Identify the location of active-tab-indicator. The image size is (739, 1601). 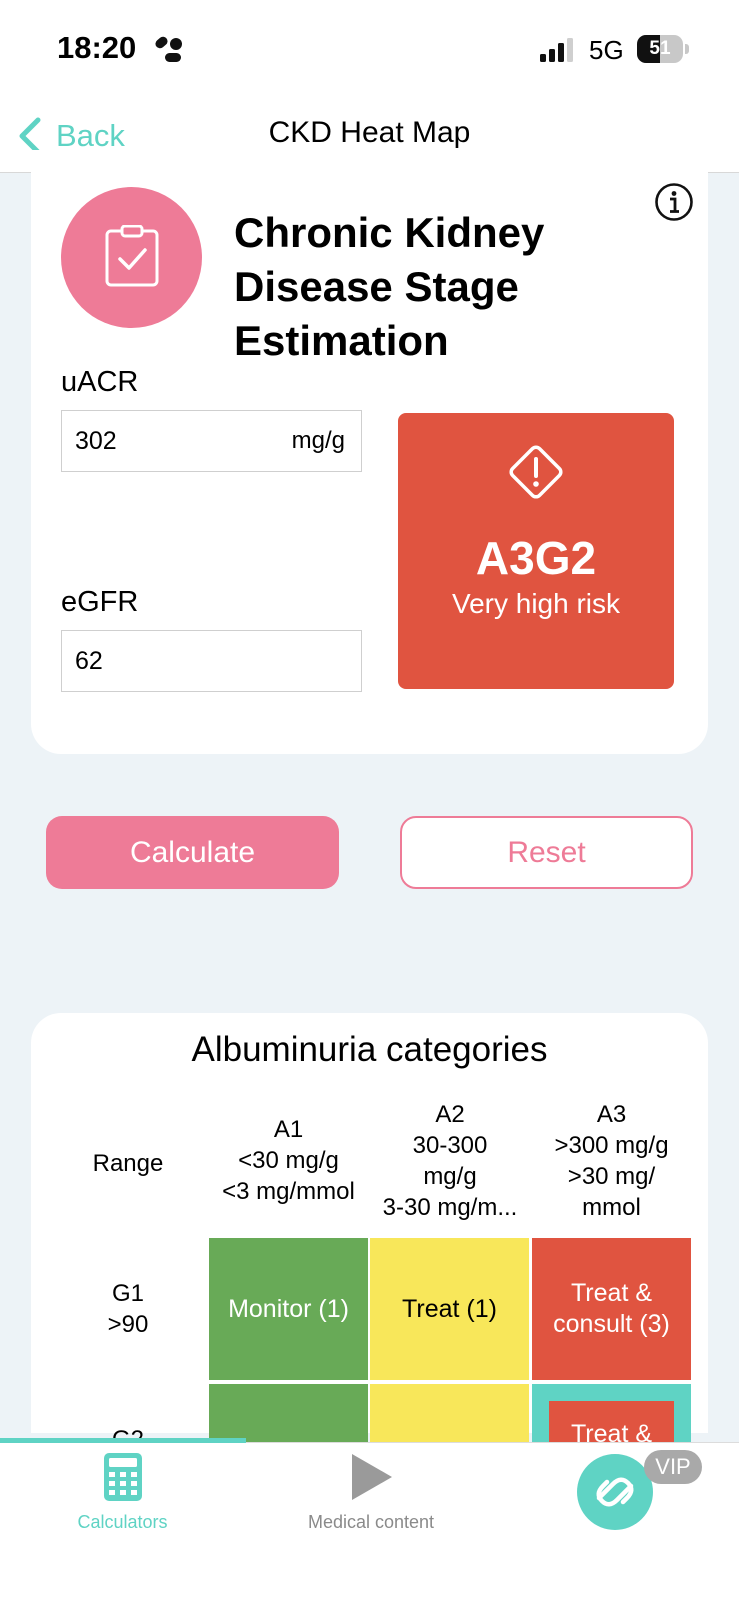
(123, 1440).